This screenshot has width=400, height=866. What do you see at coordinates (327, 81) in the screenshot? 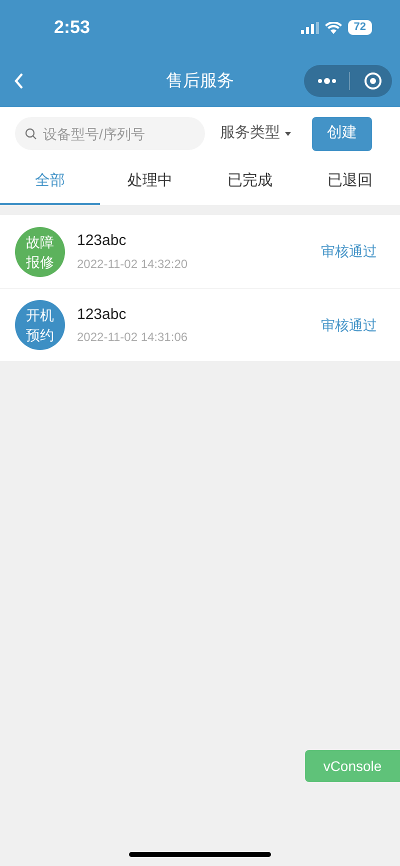
I see `more-icon` at bounding box center [327, 81].